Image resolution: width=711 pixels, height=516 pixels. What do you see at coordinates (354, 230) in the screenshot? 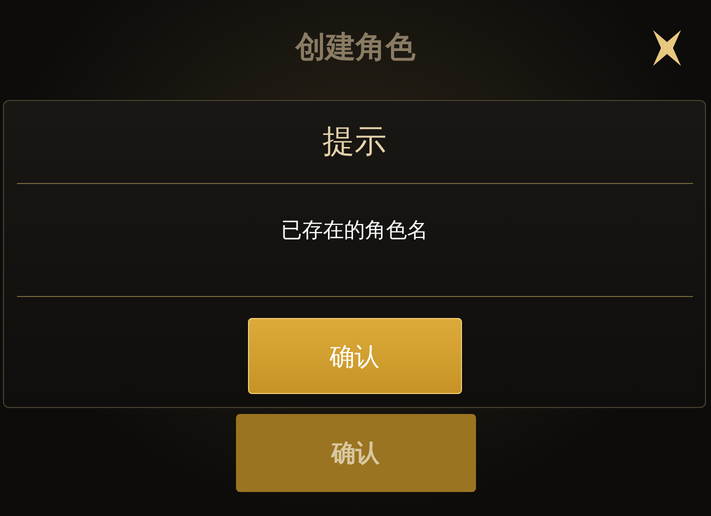
I see `message-text: 已存在的角色名` at bounding box center [354, 230].